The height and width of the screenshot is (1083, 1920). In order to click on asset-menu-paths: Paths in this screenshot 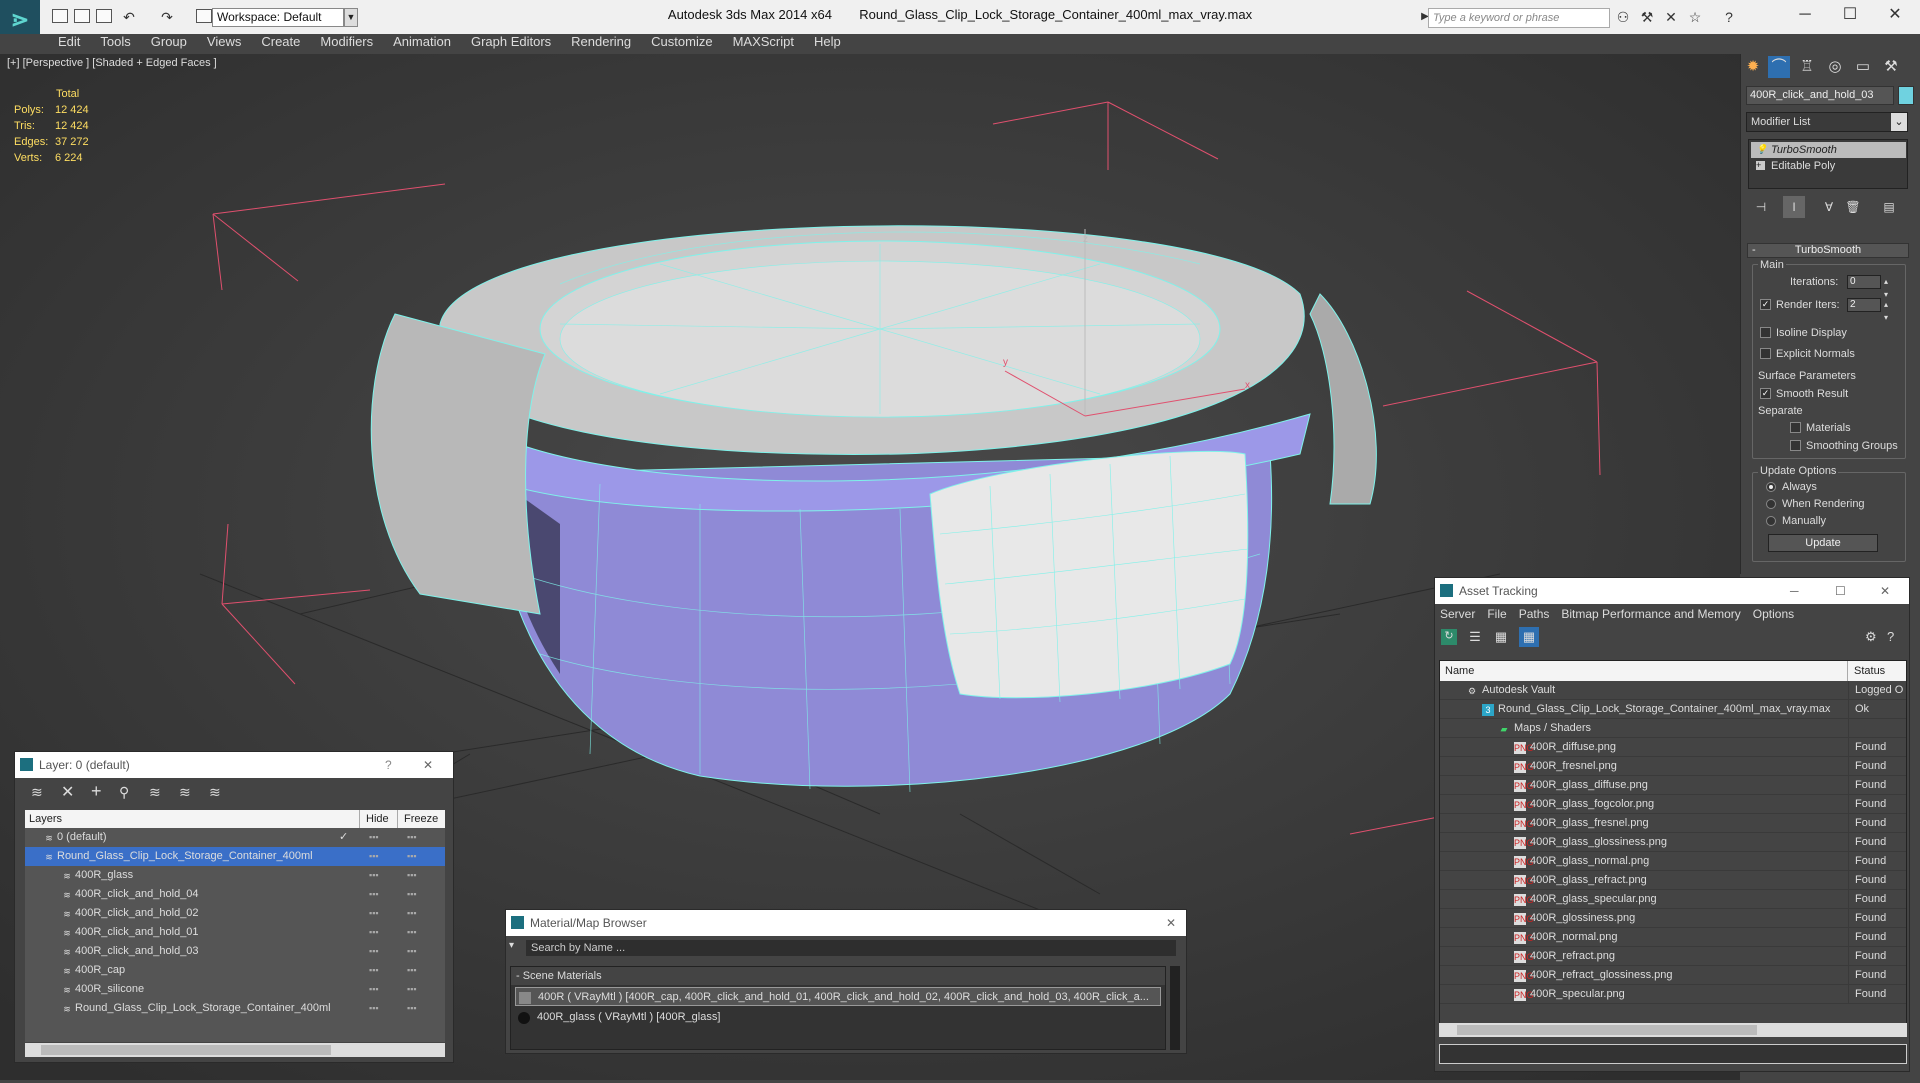, I will do `click(1534, 614)`.